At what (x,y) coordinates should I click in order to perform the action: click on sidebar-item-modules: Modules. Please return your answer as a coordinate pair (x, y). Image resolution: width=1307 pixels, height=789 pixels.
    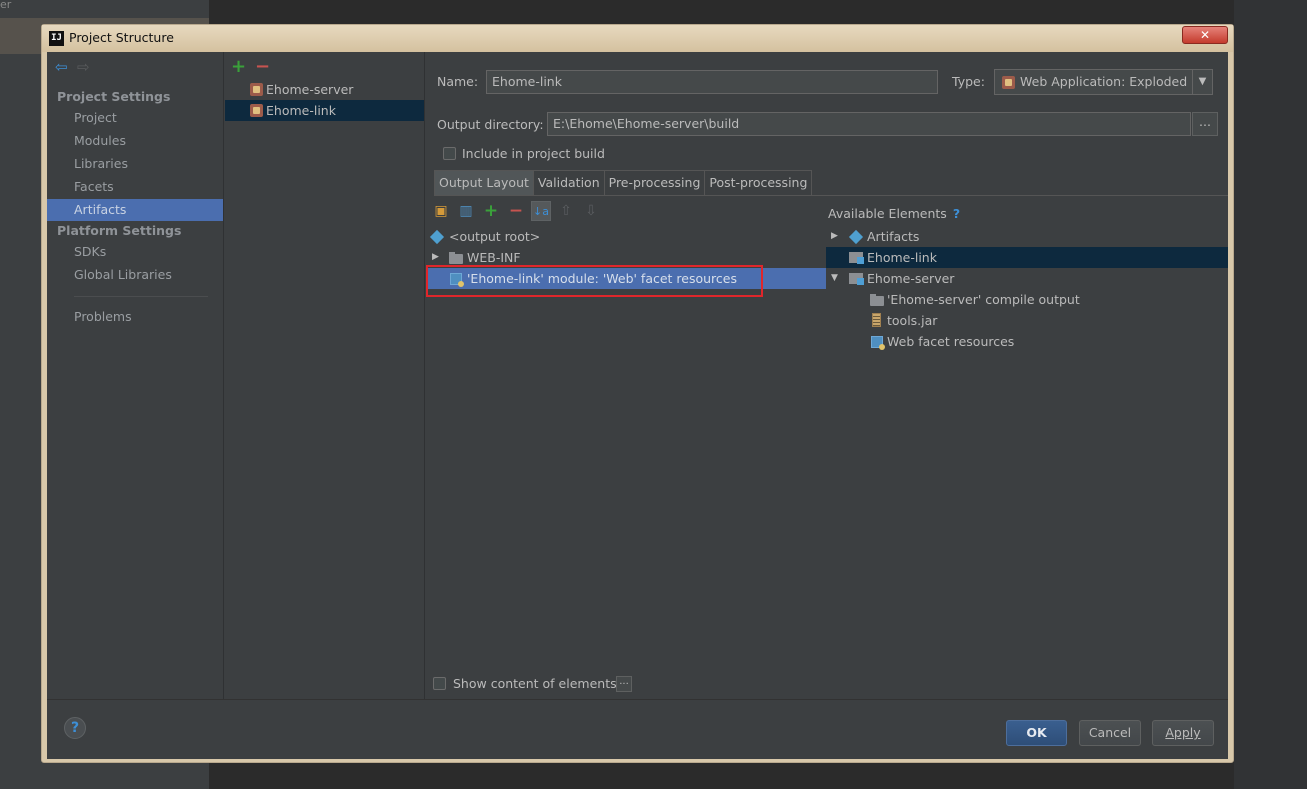
    Looking at the image, I should click on (135, 141).